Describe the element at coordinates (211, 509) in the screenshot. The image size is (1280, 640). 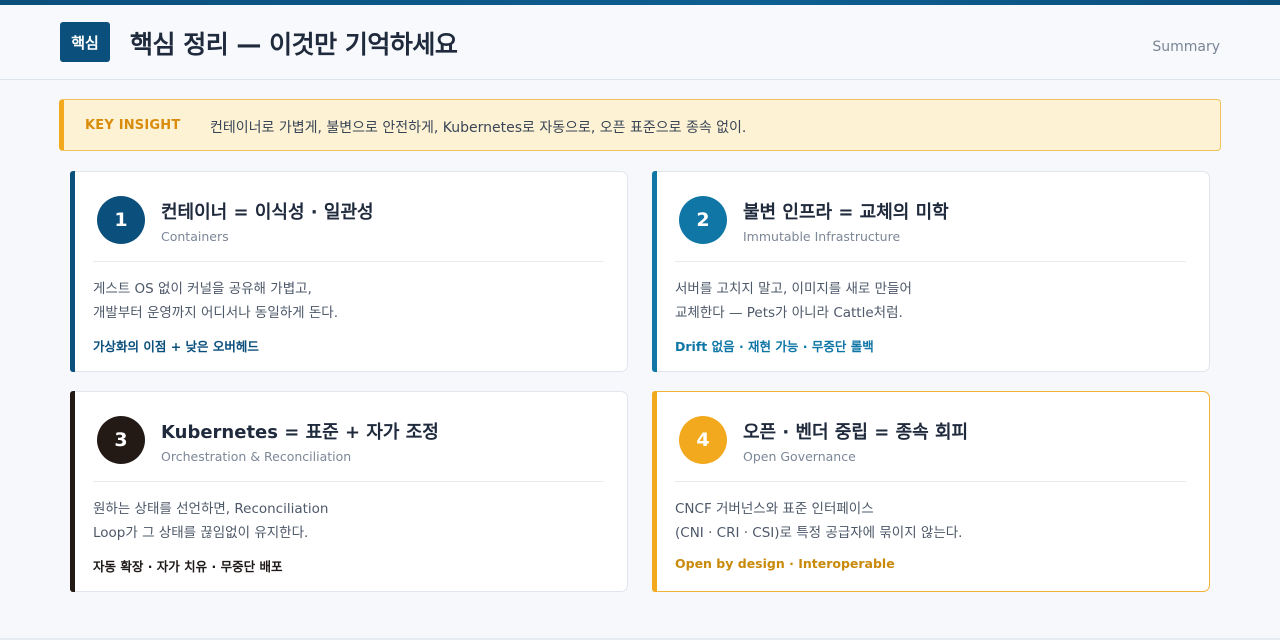
I see `card-body-line: 원하는 상태를 선언하면, Reconciliation` at that location.